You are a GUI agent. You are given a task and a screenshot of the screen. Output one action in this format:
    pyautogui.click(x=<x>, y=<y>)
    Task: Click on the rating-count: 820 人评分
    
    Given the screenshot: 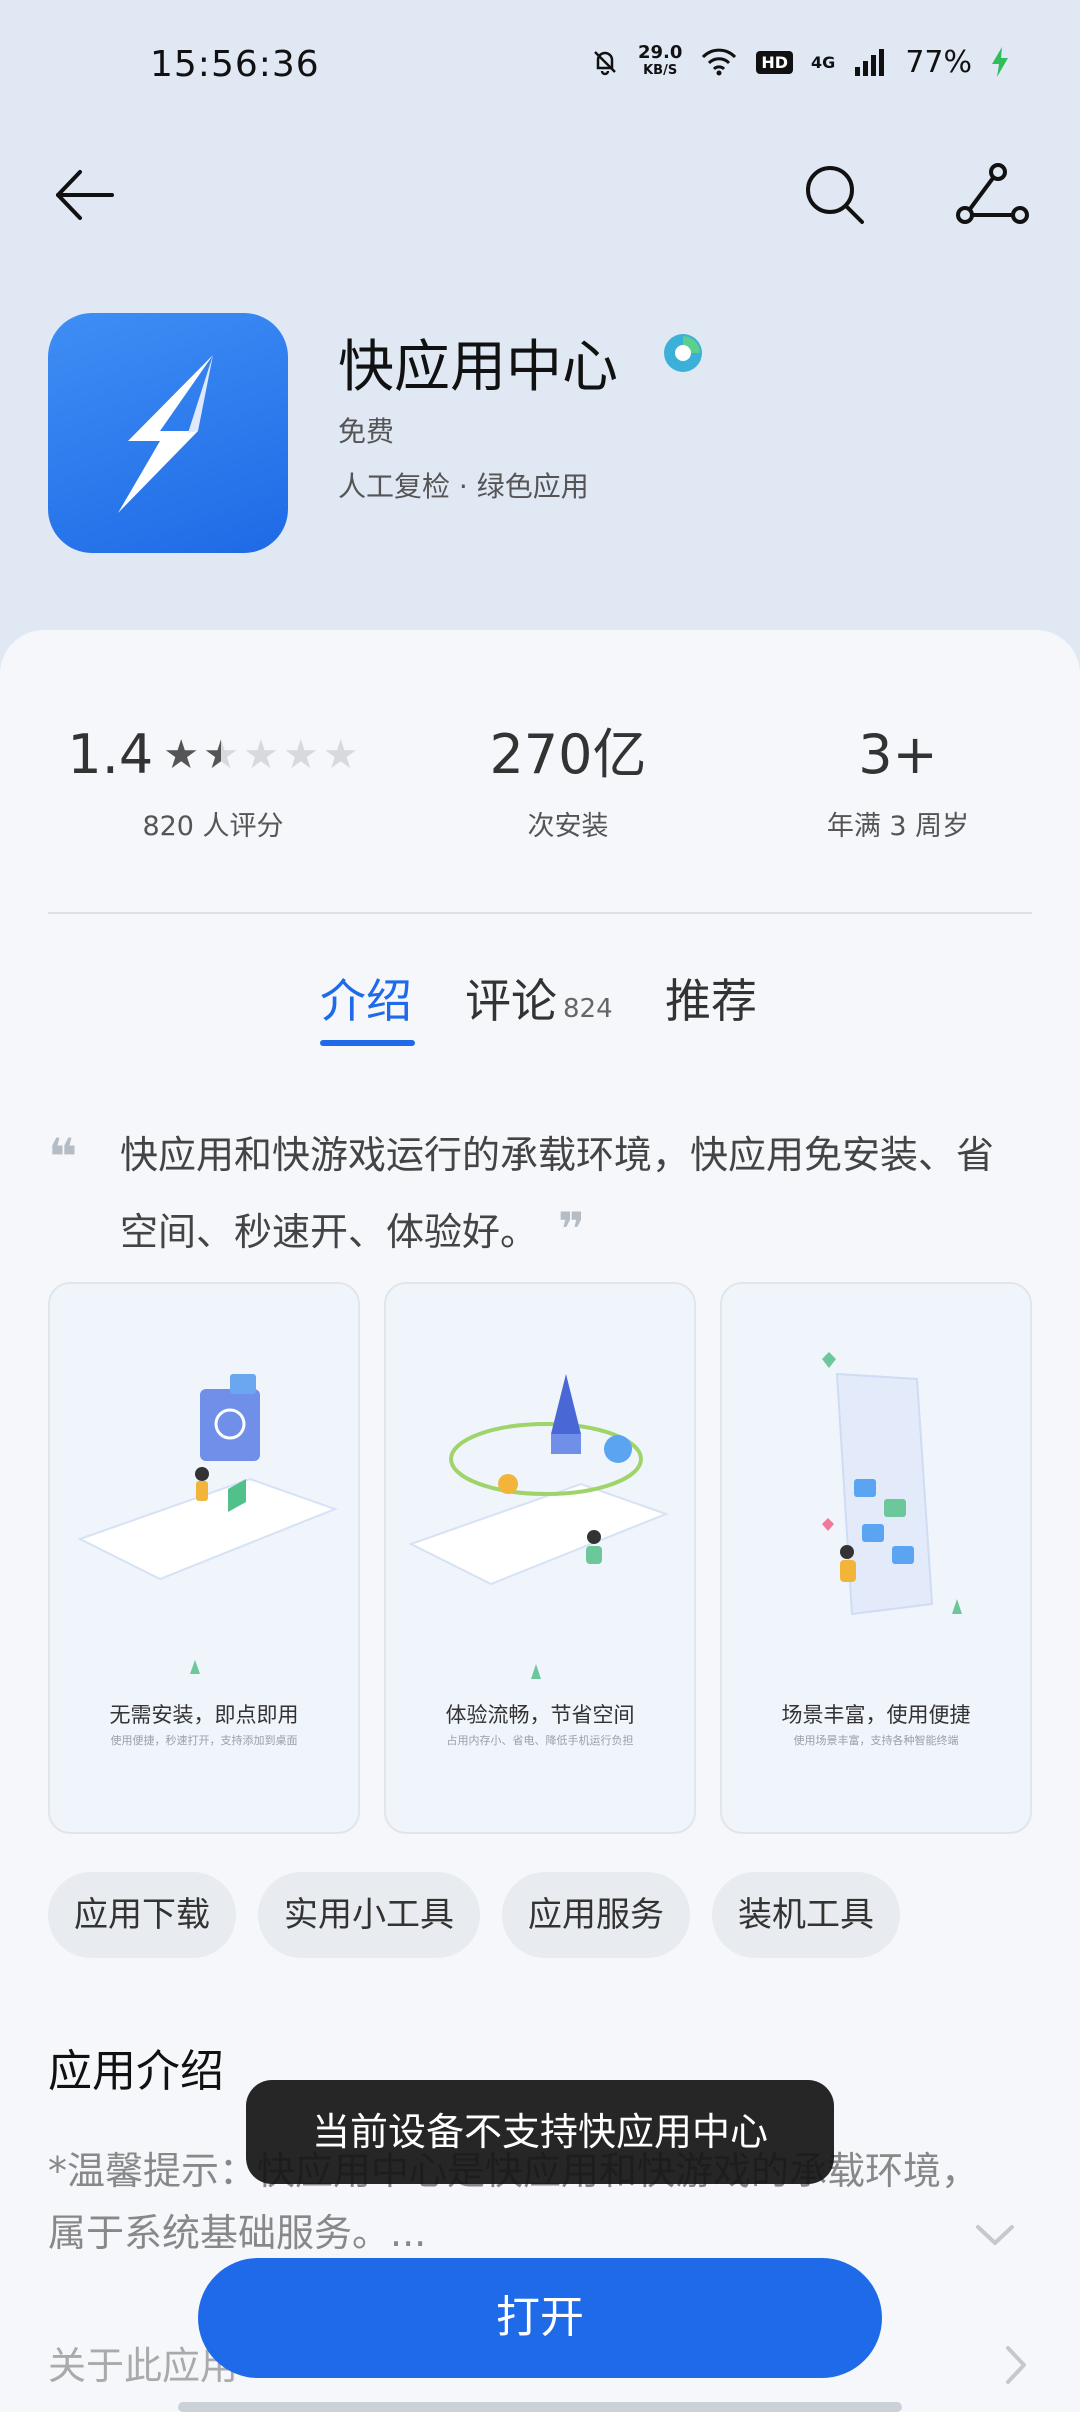 What is the action you would take?
    pyautogui.click(x=213, y=826)
    